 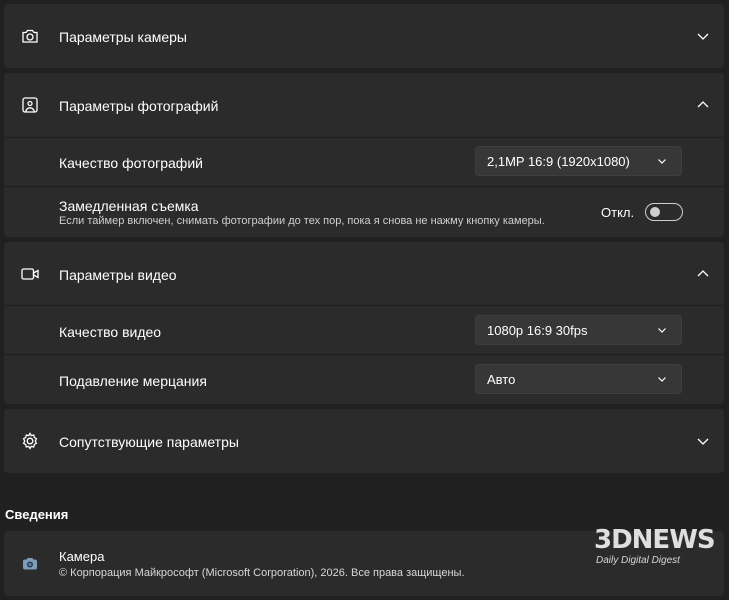 What do you see at coordinates (537, 330) in the screenshot?
I see `video-quality-value: 1080p 16:9 30fps` at bounding box center [537, 330].